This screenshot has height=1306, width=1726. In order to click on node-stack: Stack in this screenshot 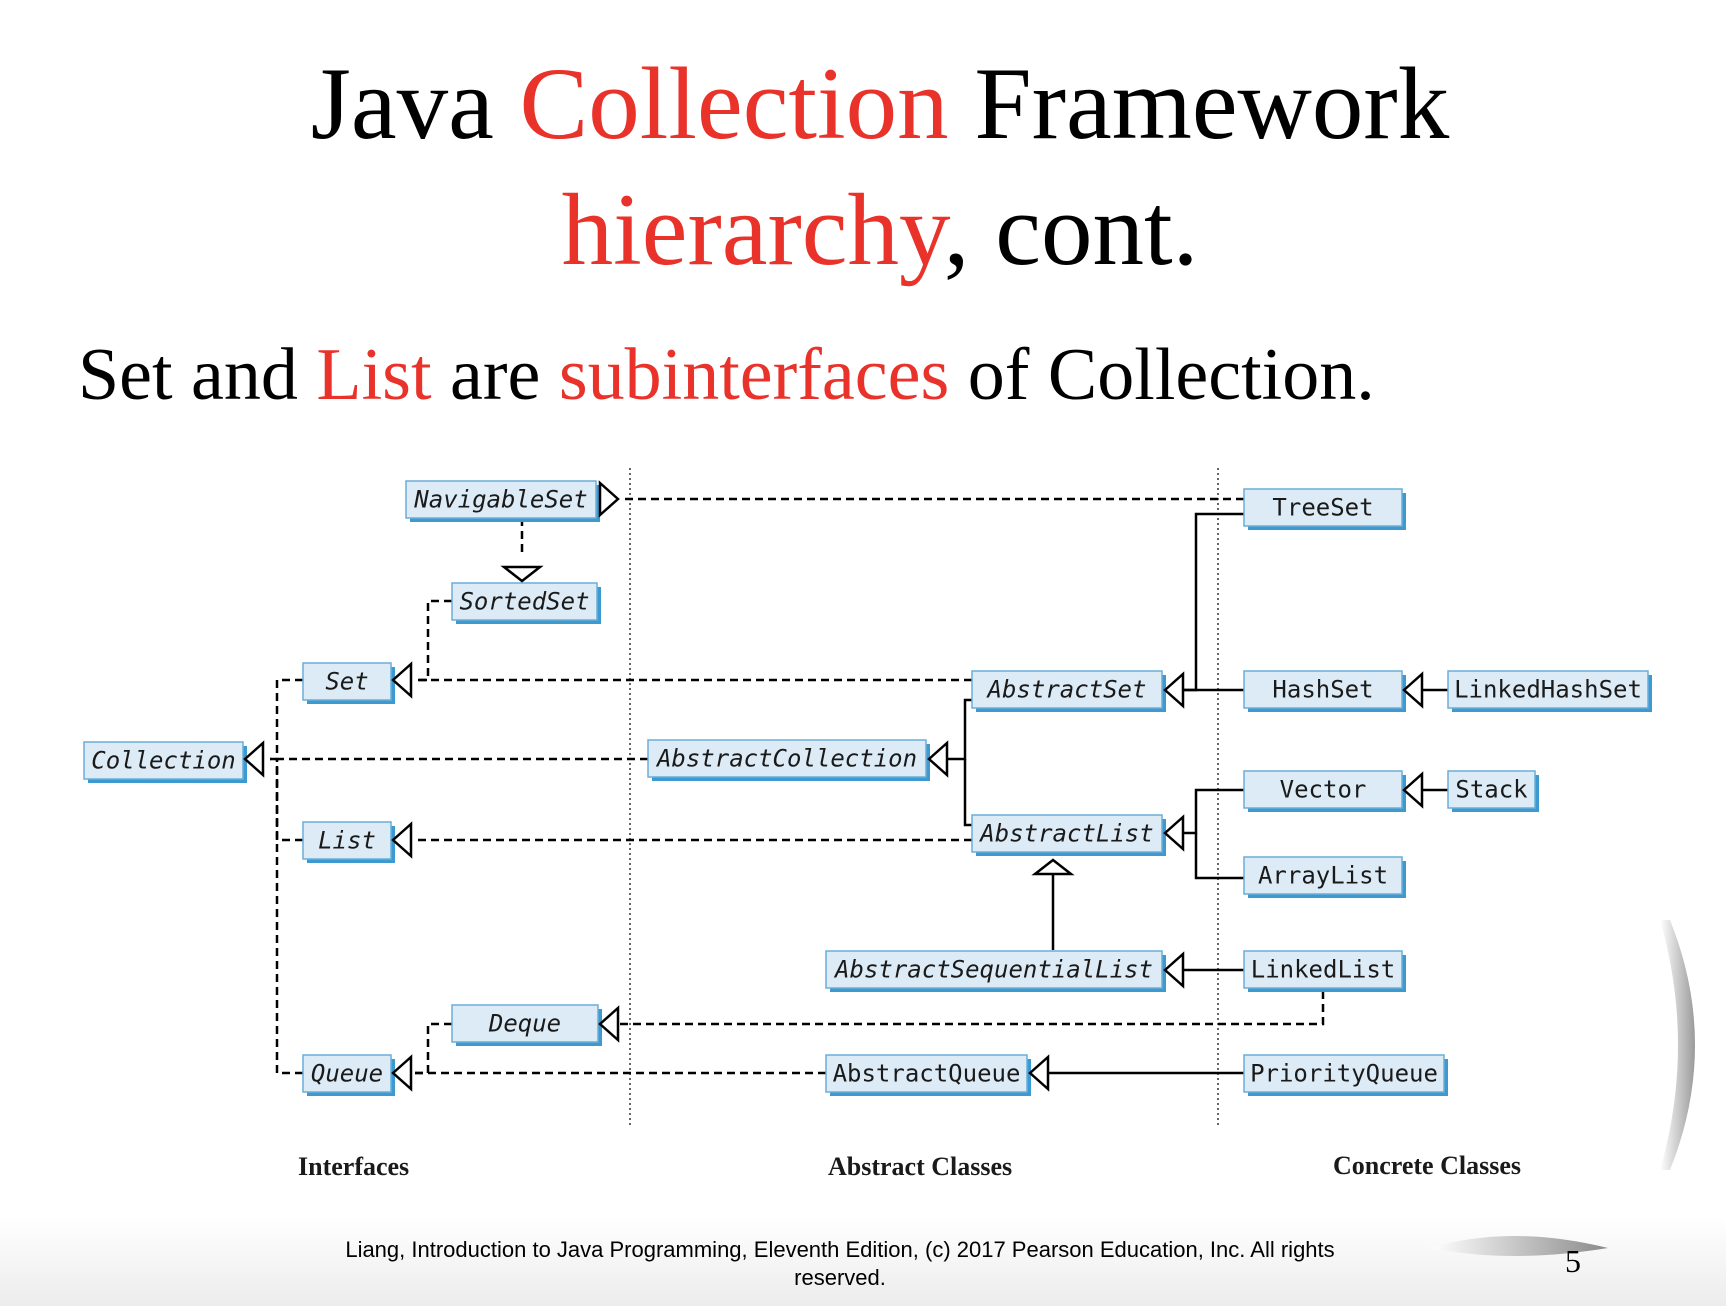, I will do `click(1493, 791)`.